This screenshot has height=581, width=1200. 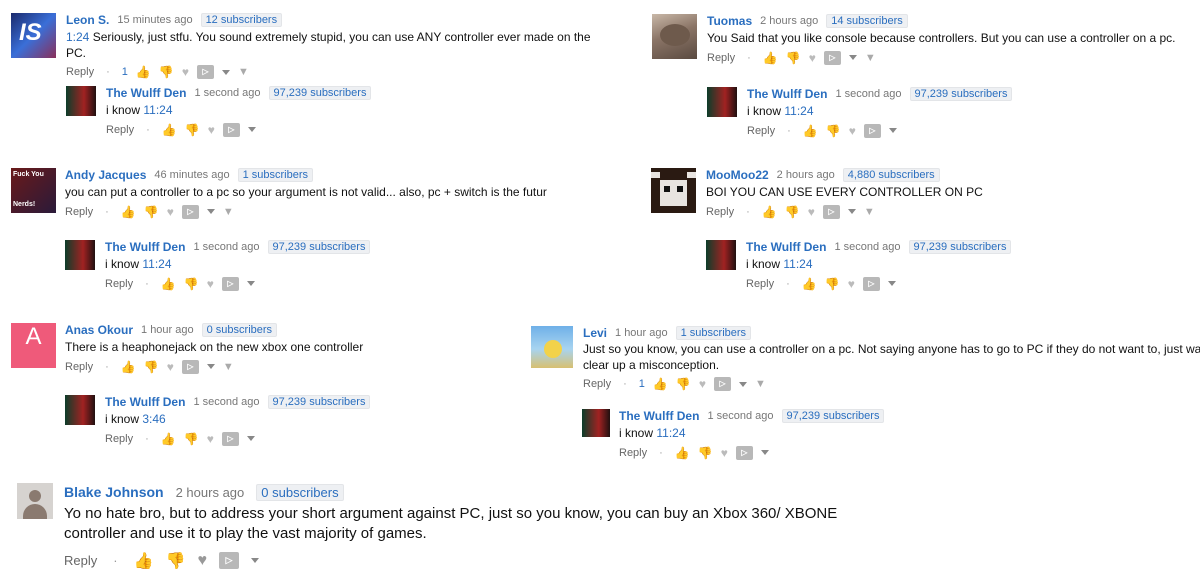 I want to click on author-name: Andy Jacques, so click(x=105, y=175).